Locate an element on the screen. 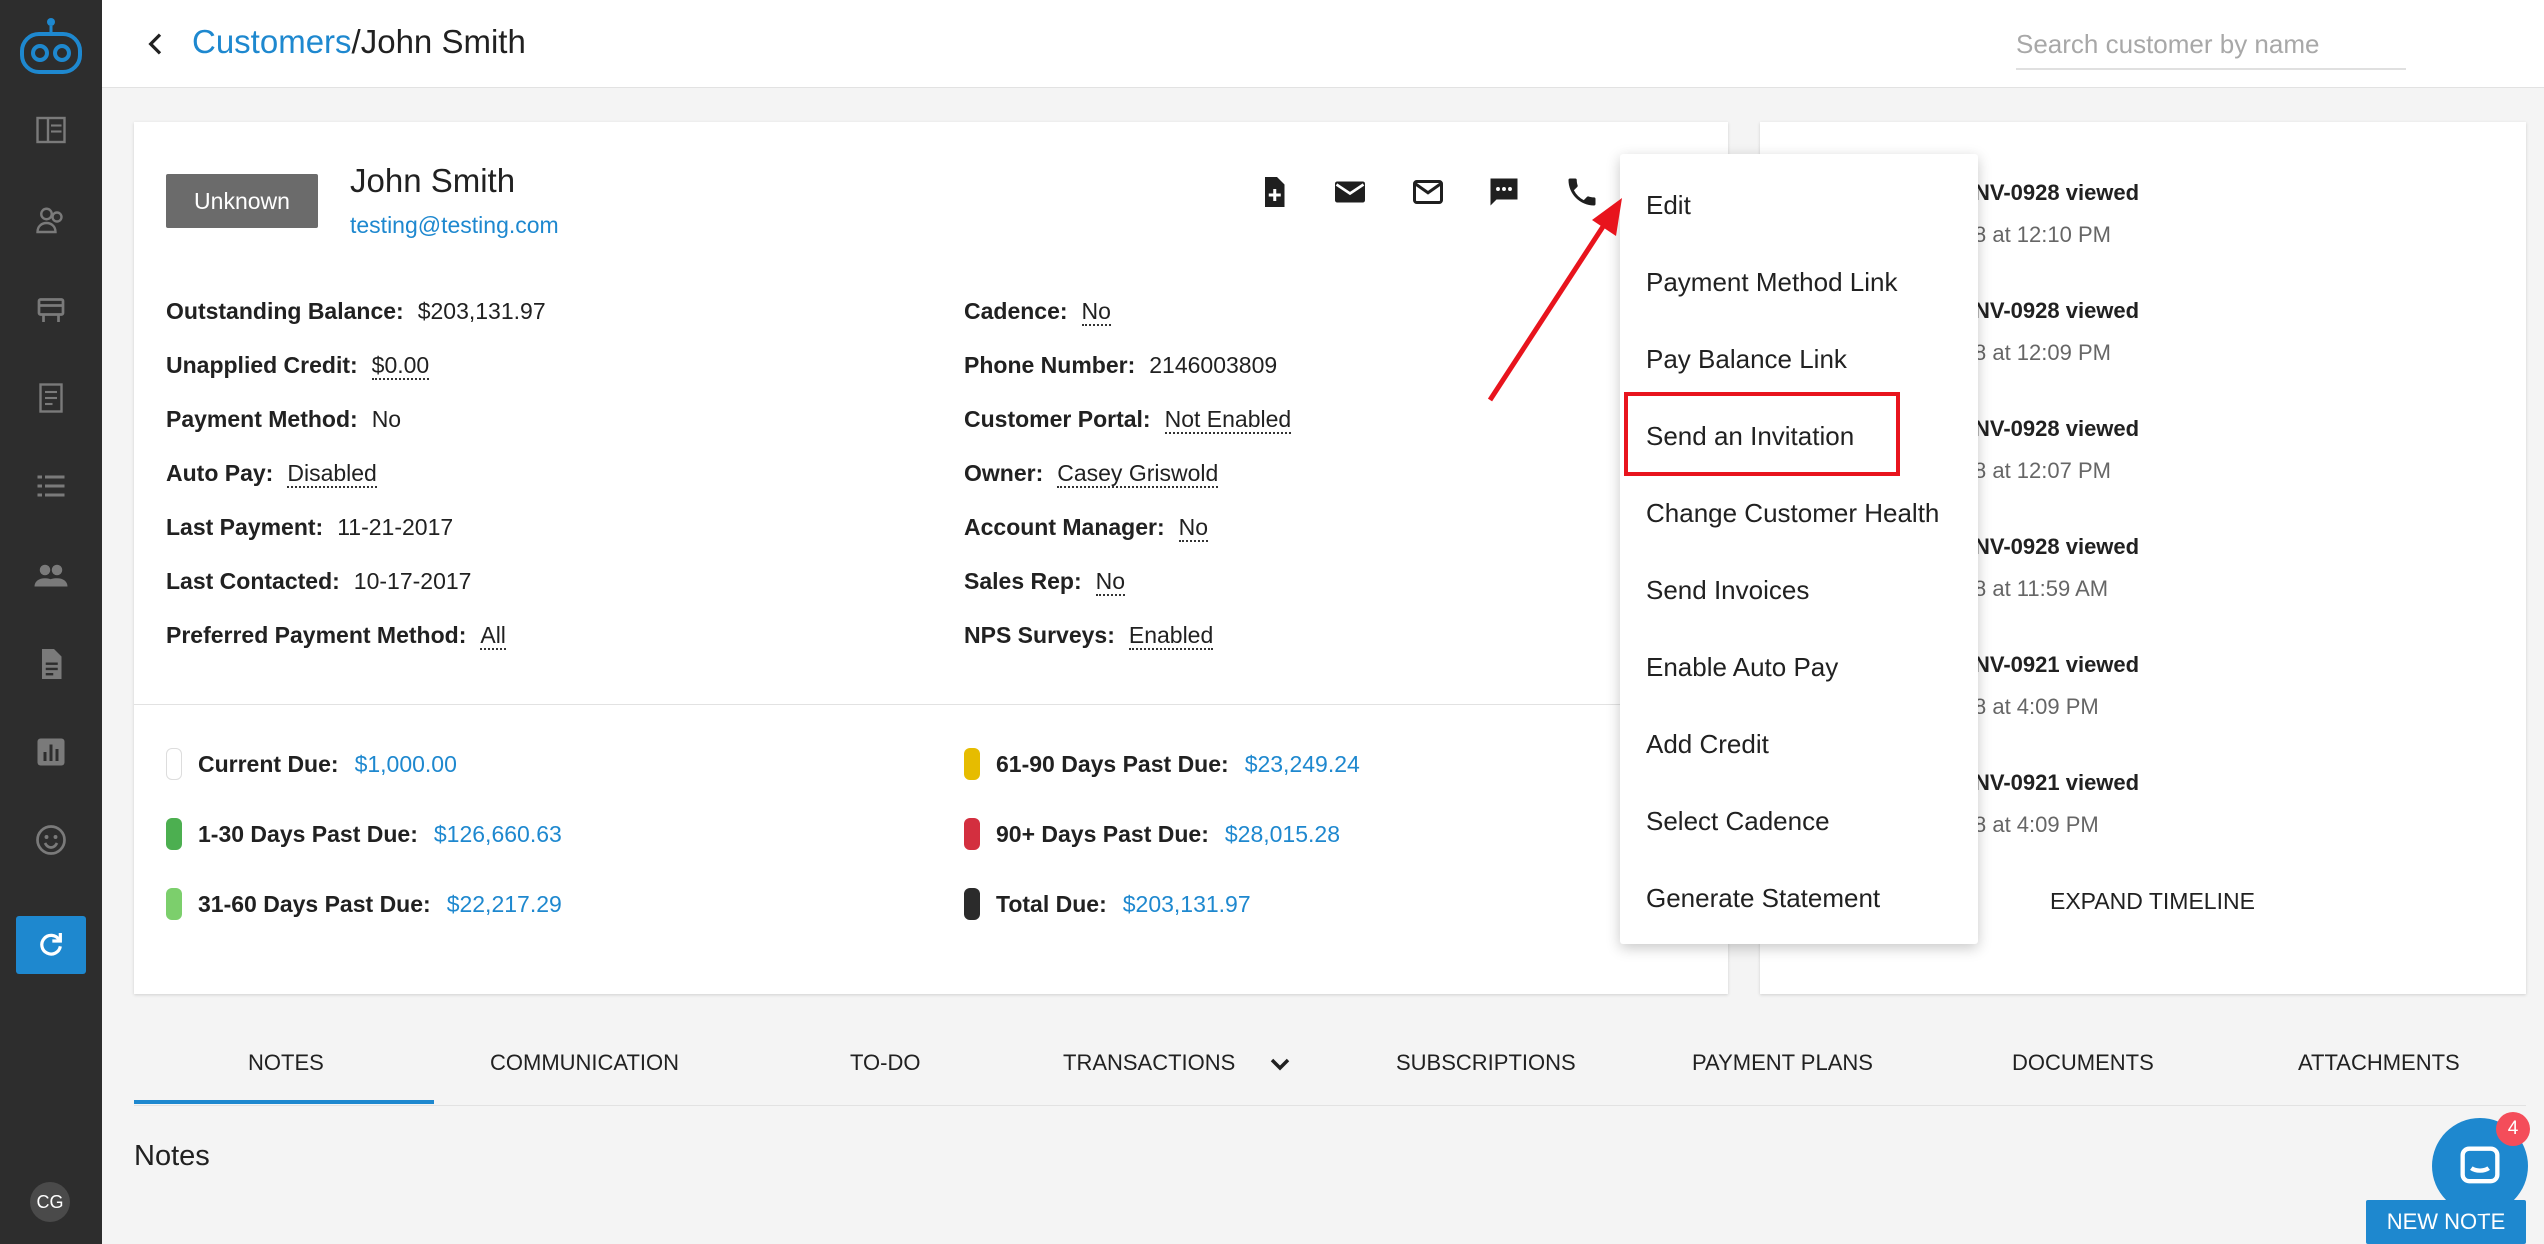 Image resolution: width=2544 pixels, height=1244 pixels. dashboard-icon is located at coordinates (51, 130).